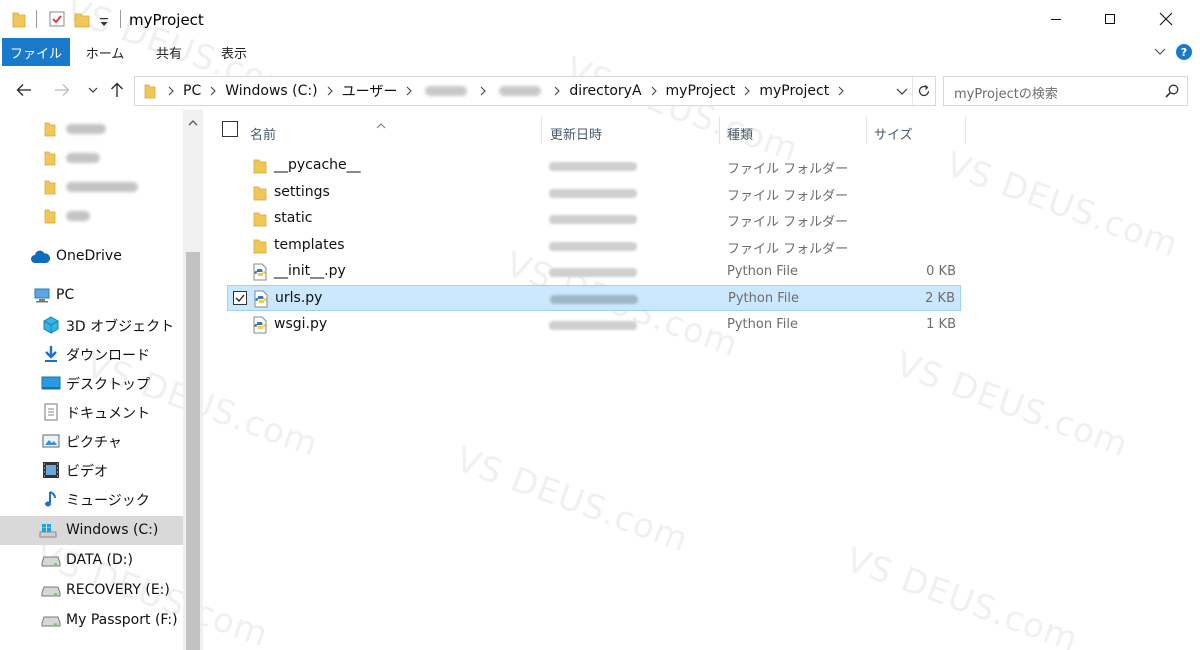 This screenshot has width=1200, height=650. What do you see at coordinates (1160, 52) in the screenshot?
I see `expand-ribbon-button` at bounding box center [1160, 52].